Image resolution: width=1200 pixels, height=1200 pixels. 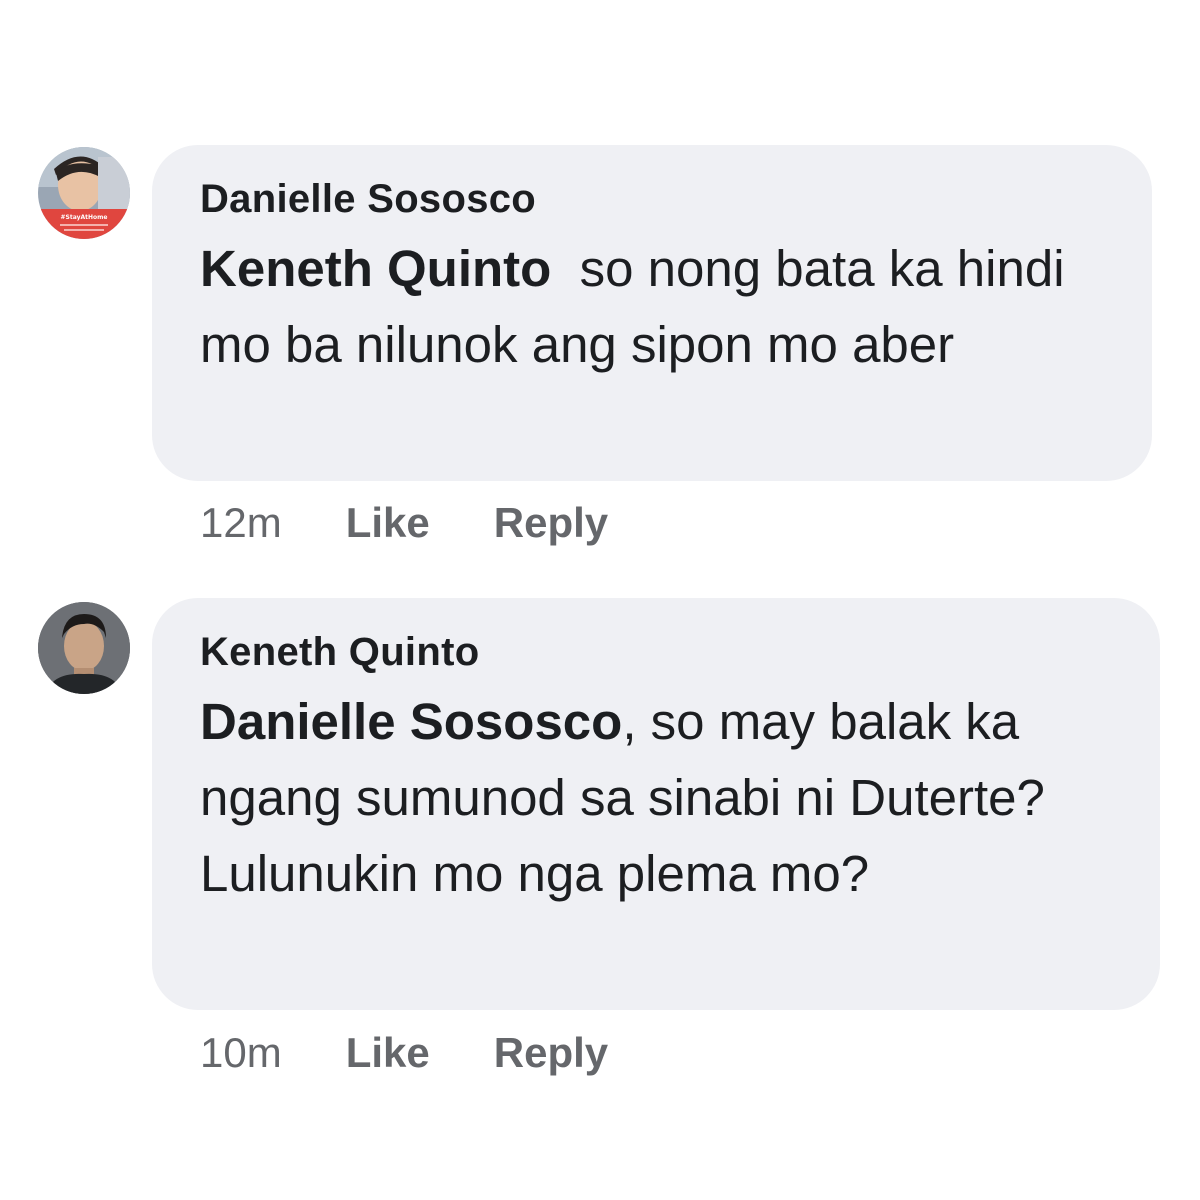 I want to click on timestamp: 12m, so click(x=241, y=523).